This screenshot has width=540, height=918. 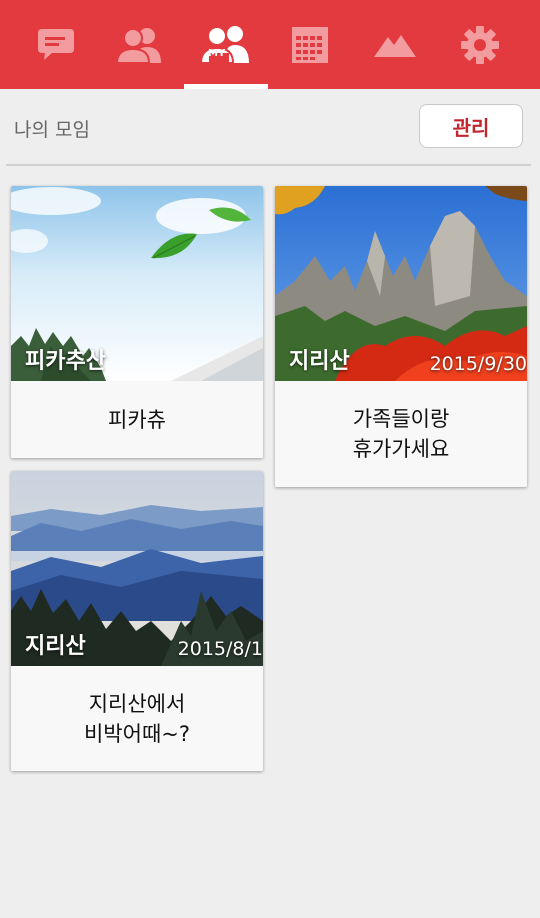 What do you see at coordinates (137, 568) in the screenshot?
I see `group-photo: 지리산 2015/8/1` at bounding box center [137, 568].